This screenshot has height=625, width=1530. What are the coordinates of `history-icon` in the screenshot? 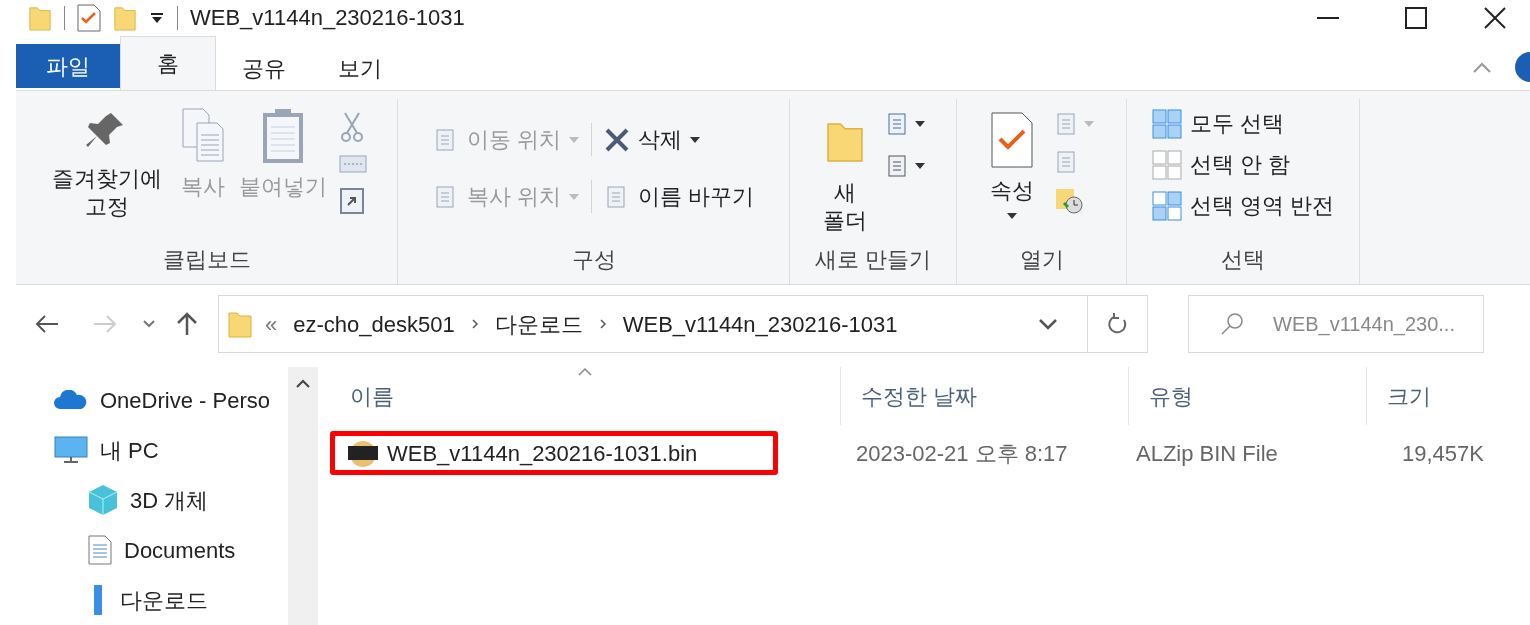 It's located at (1068, 201).